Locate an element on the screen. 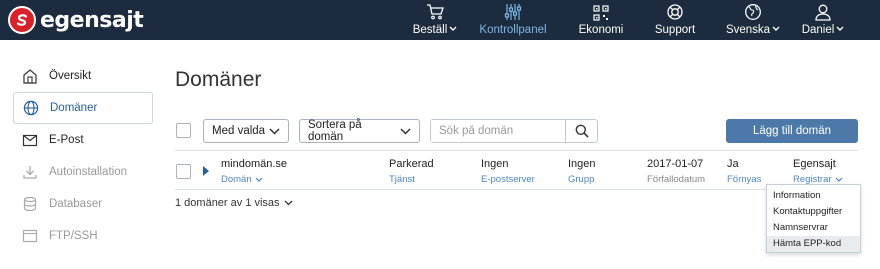  nav-ekonomi: Ekonomi is located at coordinates (601, 20).